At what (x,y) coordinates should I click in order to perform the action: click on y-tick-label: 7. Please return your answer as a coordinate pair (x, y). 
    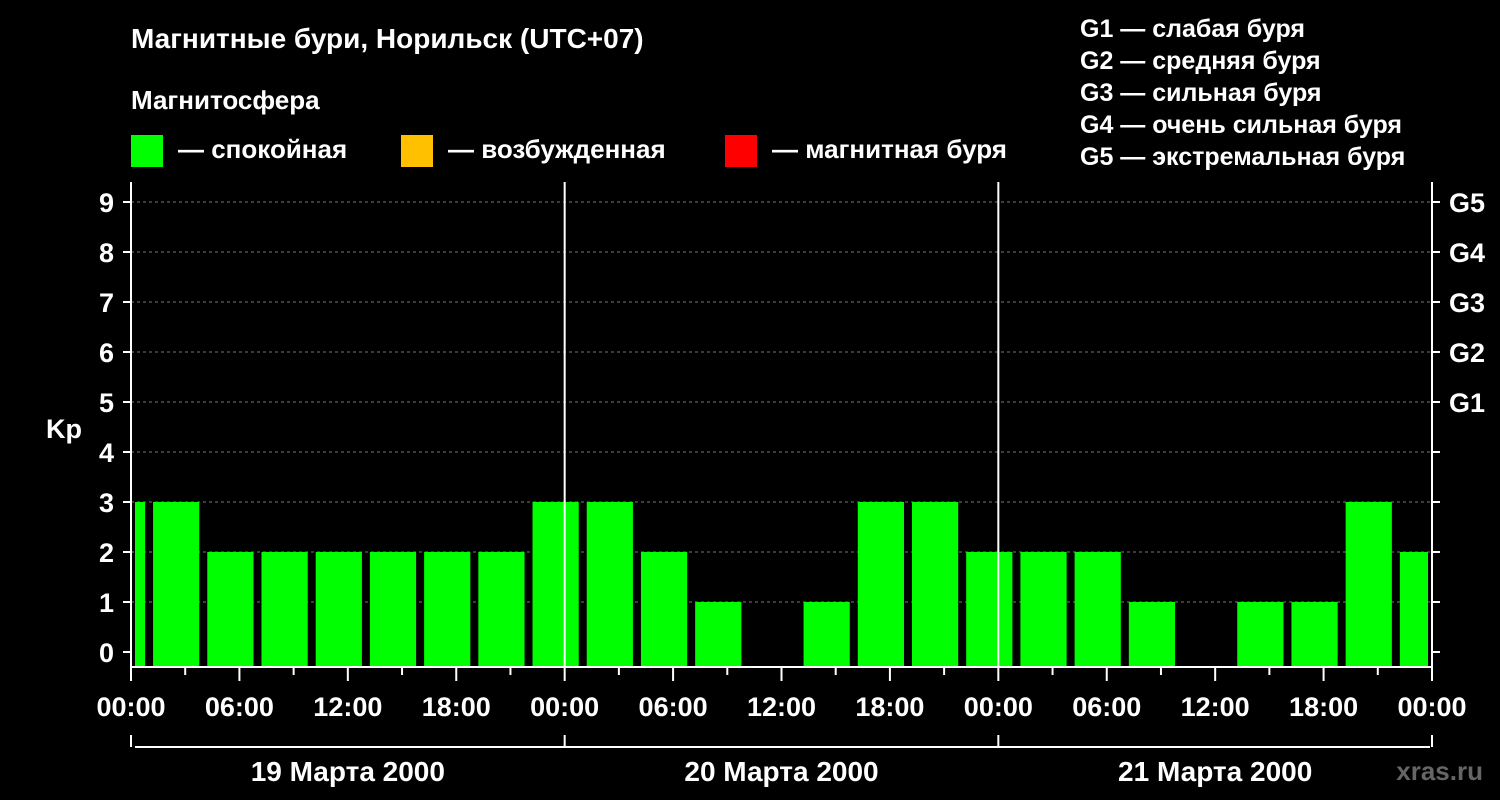
    Looking at the image, I should click on (106, 303).